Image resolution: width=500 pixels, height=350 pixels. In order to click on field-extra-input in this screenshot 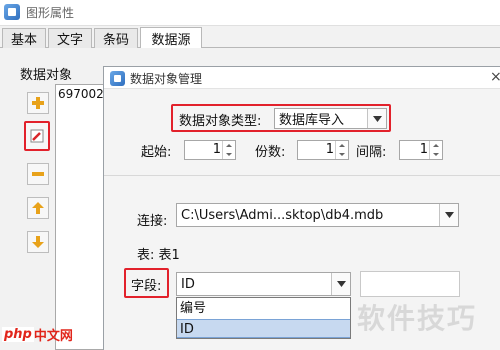, I will do `click(410, 284)`.